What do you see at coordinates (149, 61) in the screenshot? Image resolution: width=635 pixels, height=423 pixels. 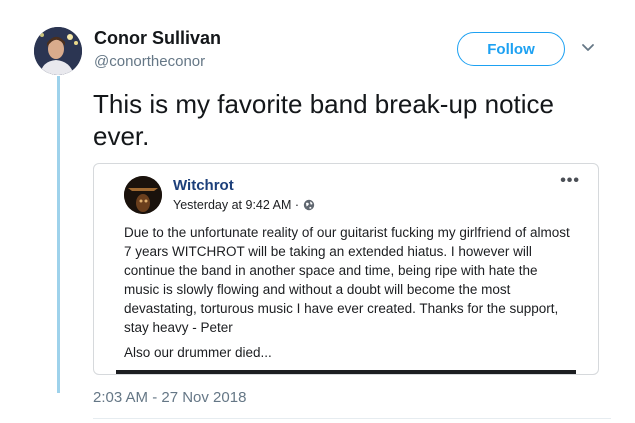 I see `author-handle: @conortheconor` at bounding box center [149, 61].